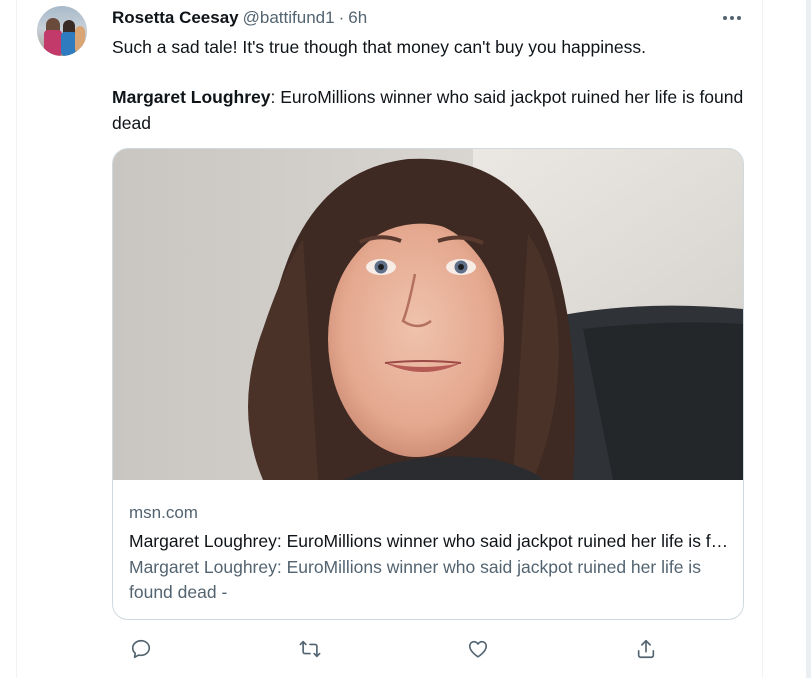 This screenshot has height=678, width=811. I want to click on tweet-header: Rosetta Ceesay @battifund1 · 6h, so click(239, 18).